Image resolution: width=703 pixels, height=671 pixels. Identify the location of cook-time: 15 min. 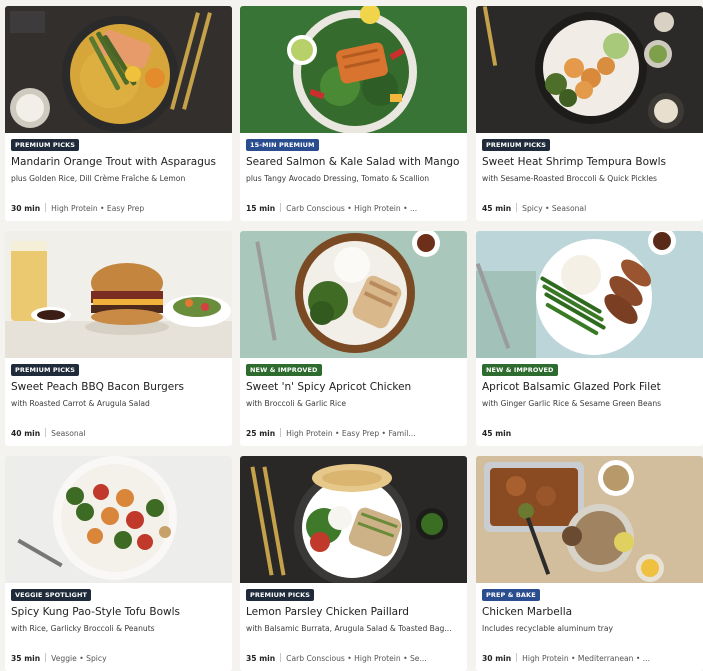
(261, 208).